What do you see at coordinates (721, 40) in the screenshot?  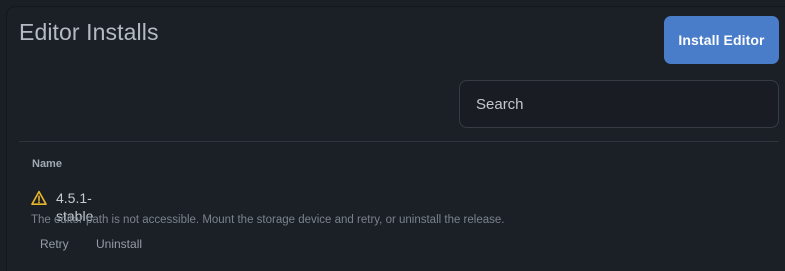 I see `install-editor-button: Install Editor` at bounding box center [721, 40].